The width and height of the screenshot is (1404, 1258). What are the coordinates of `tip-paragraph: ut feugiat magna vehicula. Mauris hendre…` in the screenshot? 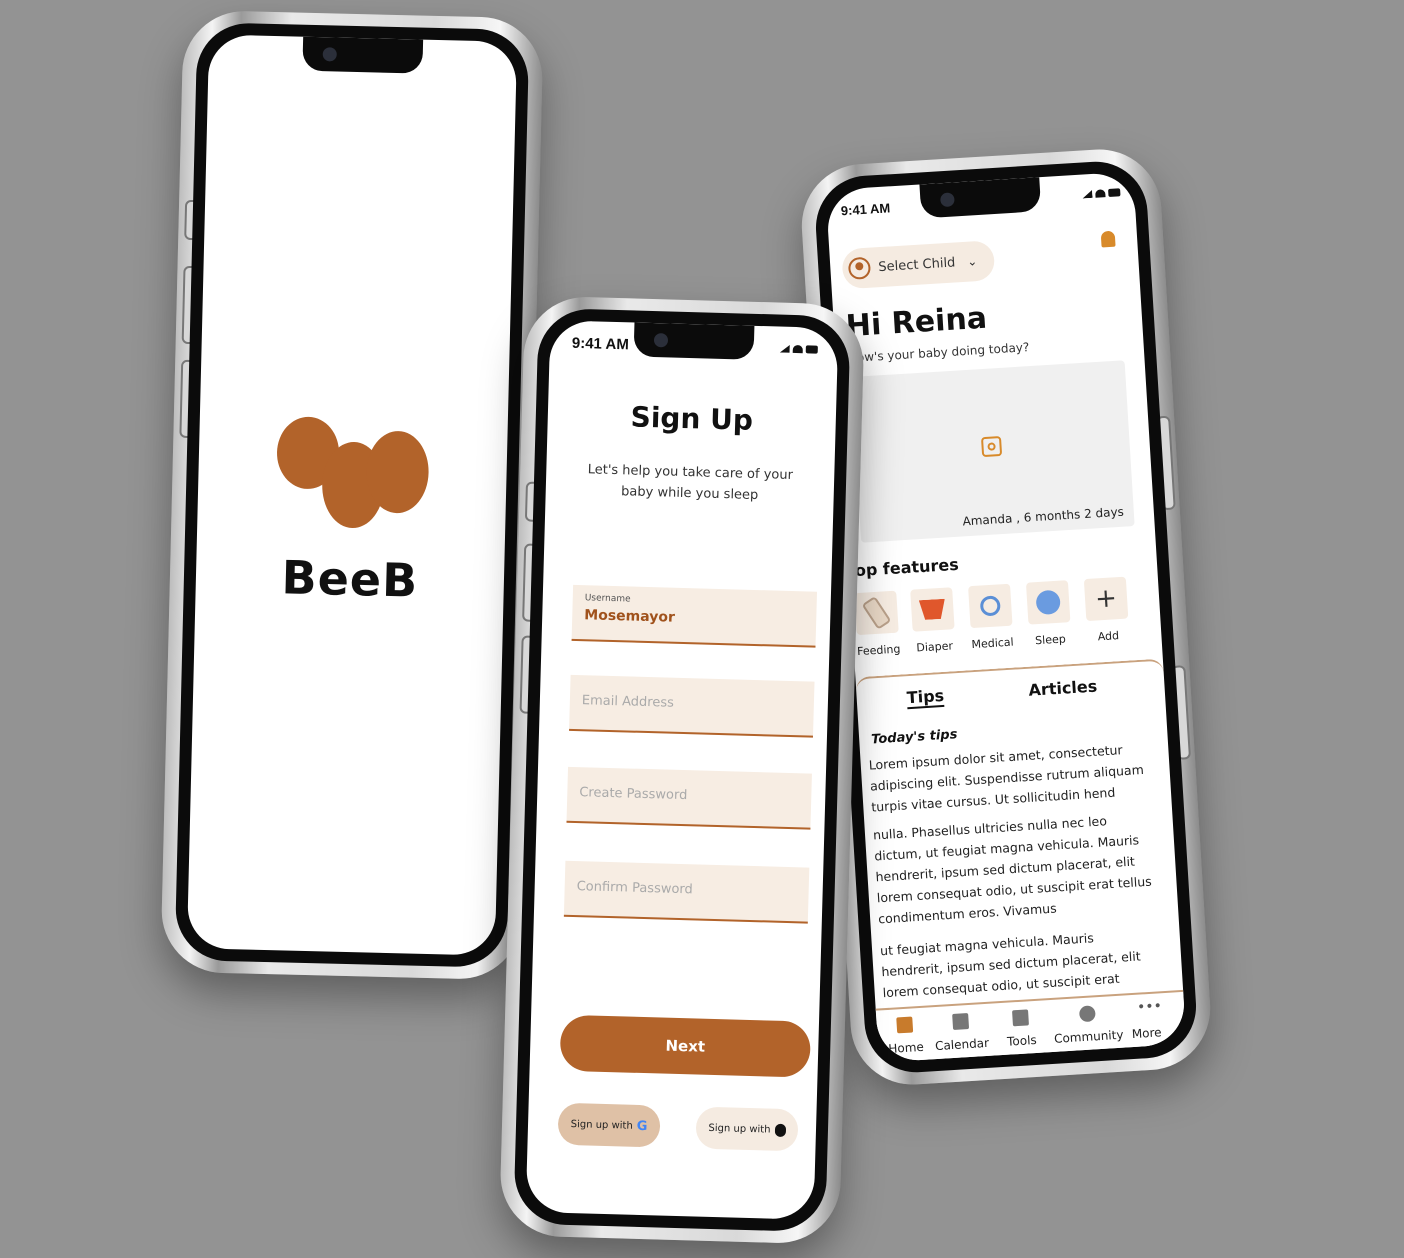 It's located at (1010, 965).